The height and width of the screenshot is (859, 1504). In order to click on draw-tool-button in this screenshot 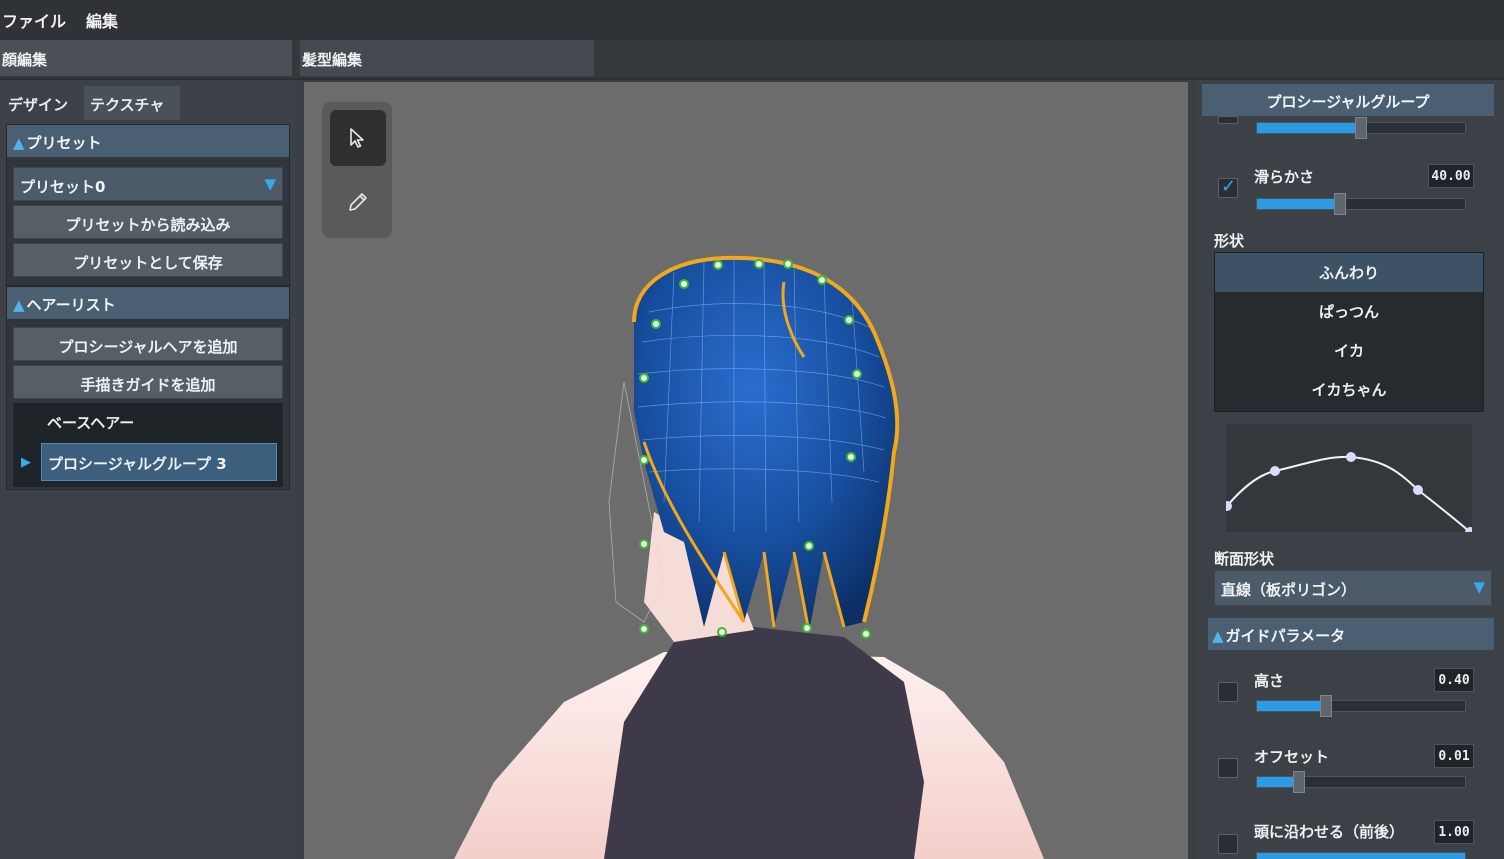, I will do `click(358, 202)`.